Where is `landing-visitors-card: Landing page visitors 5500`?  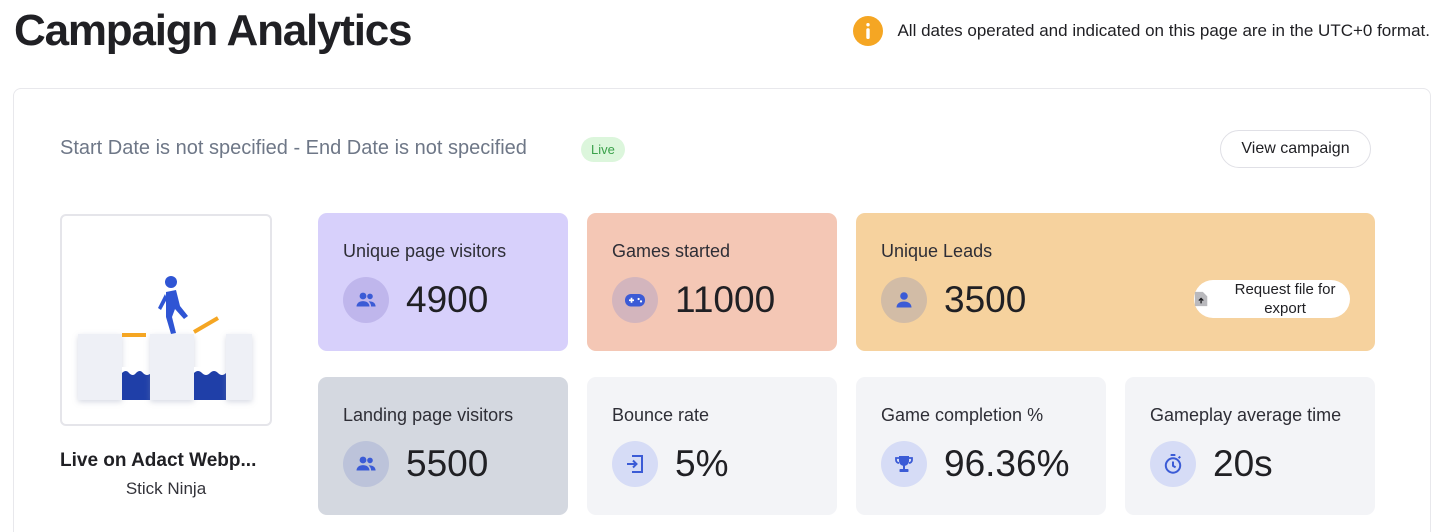
landing-visitors-card: Landing page visitors 5500 is located at coordinates (443, 446).